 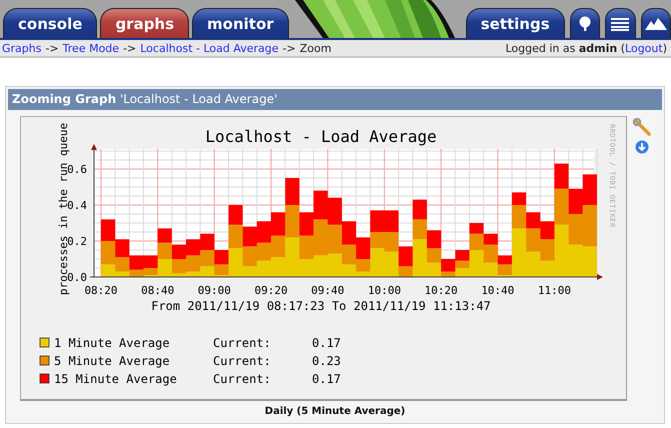 I want to click on nav-tab: monitor, so click(x=240, y=23).